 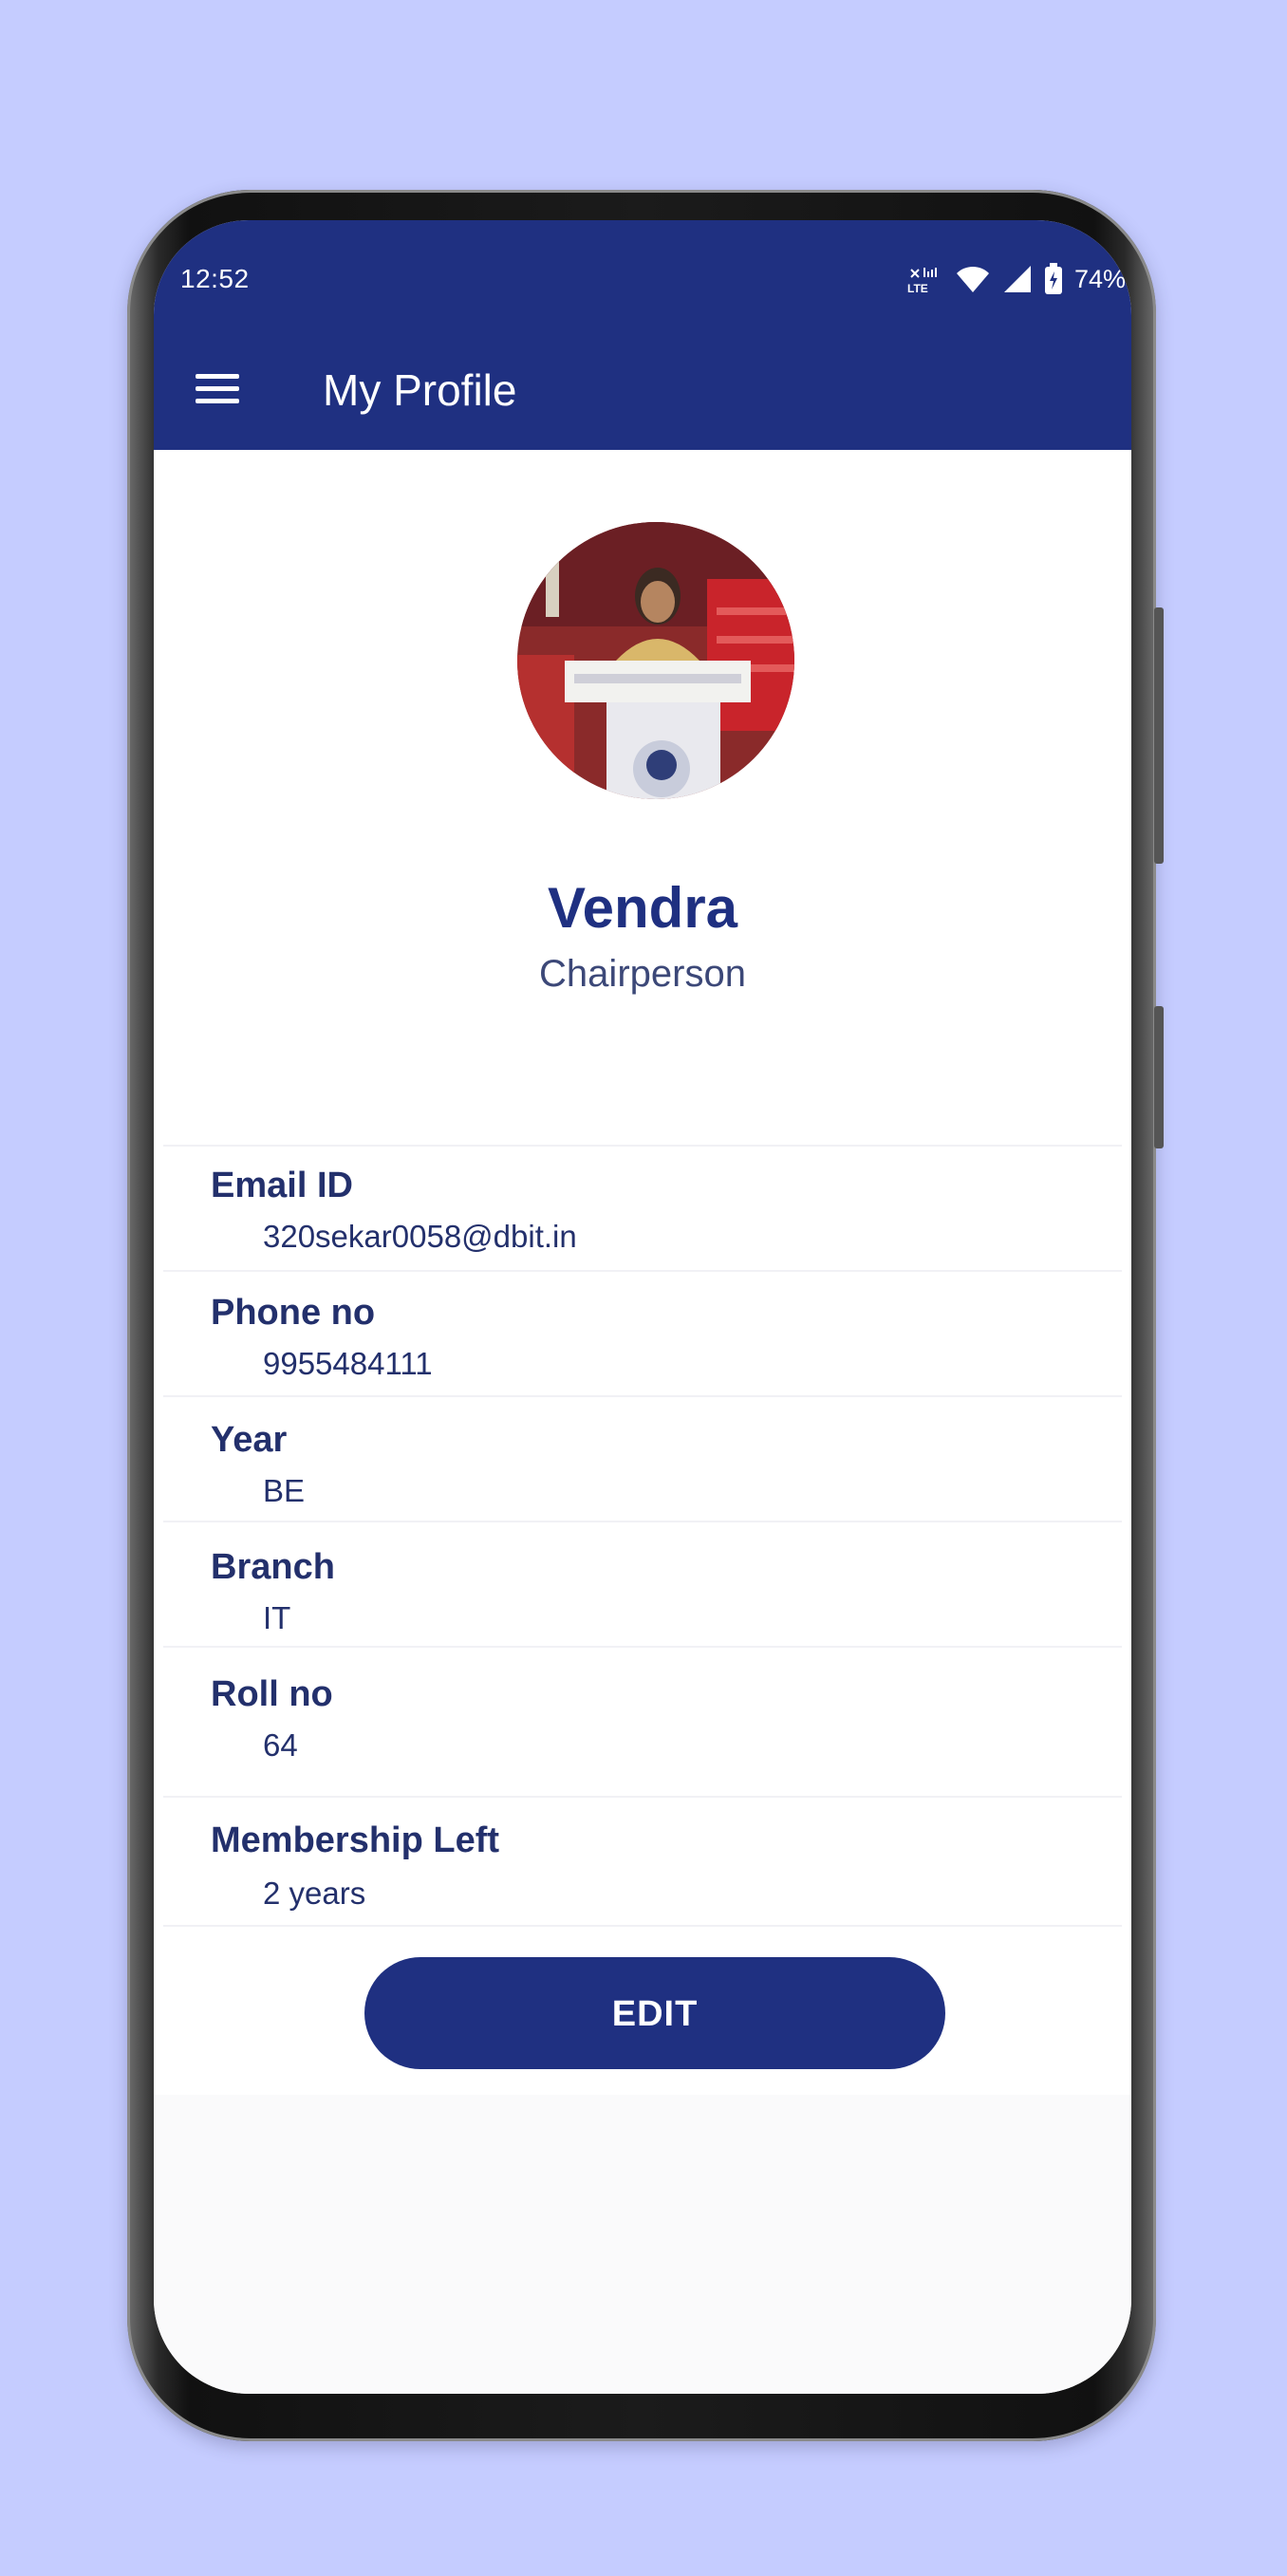 What do you see at coordinates (282, 1186) in the screenshot?
I see `field-label: Email ID` at bounding box center [282, 1186].